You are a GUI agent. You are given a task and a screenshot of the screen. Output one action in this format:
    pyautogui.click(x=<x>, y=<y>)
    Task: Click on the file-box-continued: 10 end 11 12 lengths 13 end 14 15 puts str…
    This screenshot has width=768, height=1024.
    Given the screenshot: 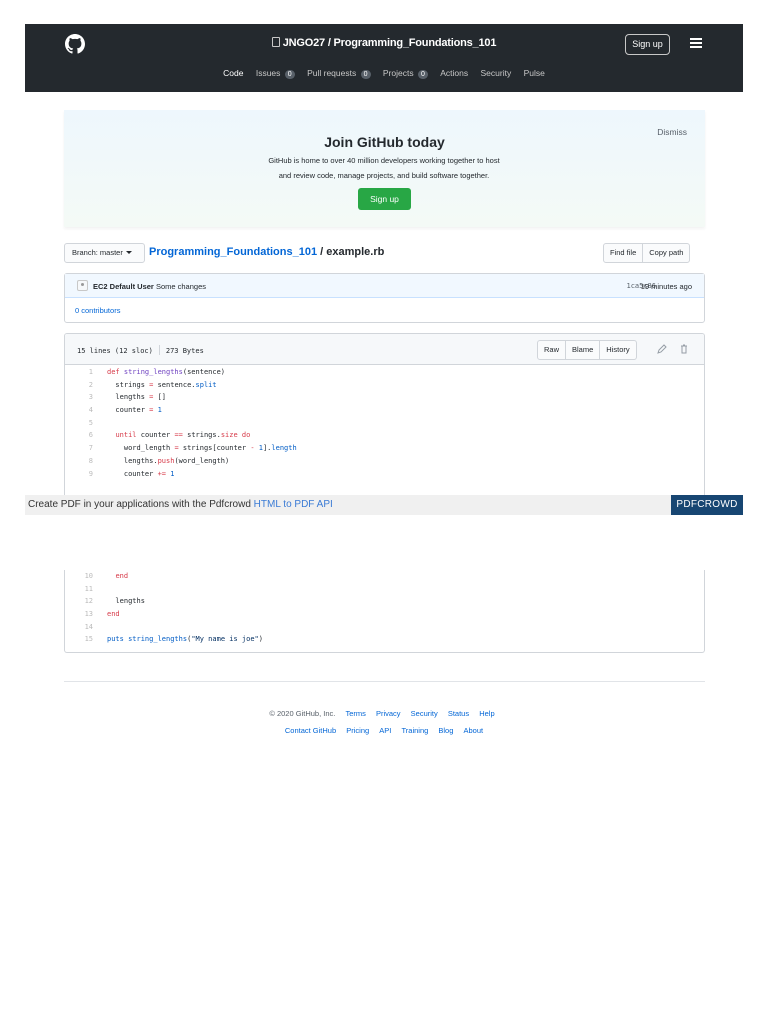 What is the action you would take?
    pyautogui.click(x=384, y=611)
    